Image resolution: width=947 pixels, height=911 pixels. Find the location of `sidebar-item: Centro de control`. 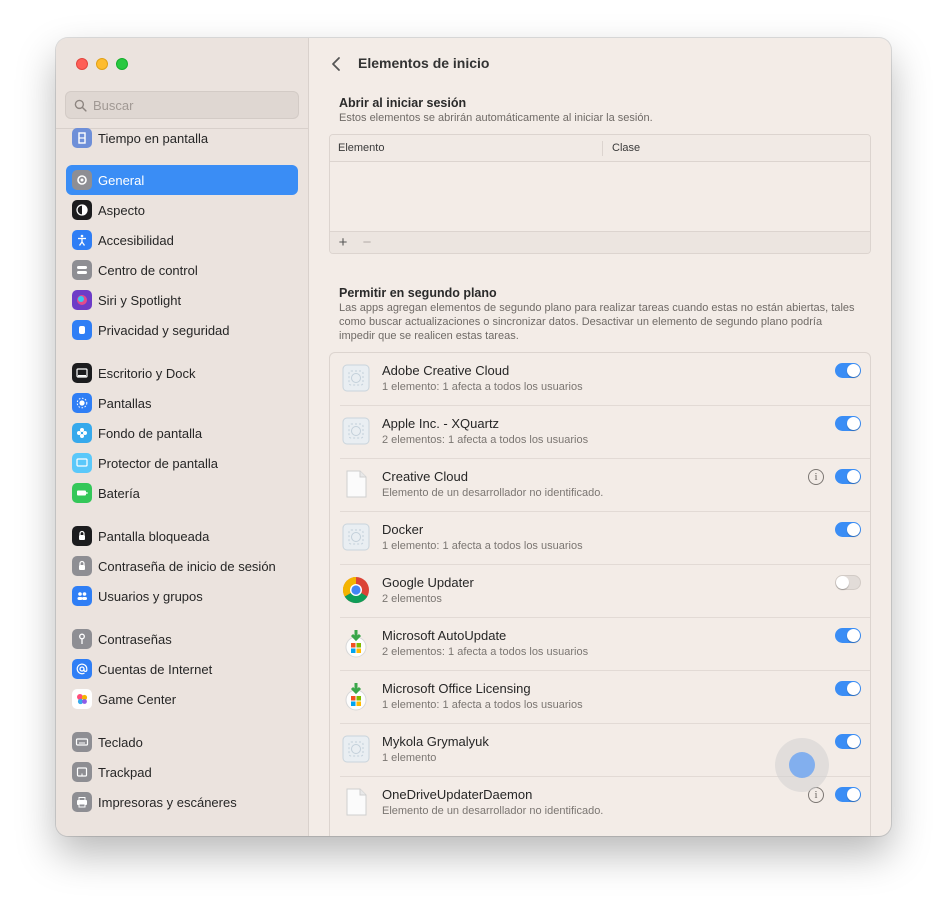

sidebar-item: Centro de control is located at coordinates (182, 270).